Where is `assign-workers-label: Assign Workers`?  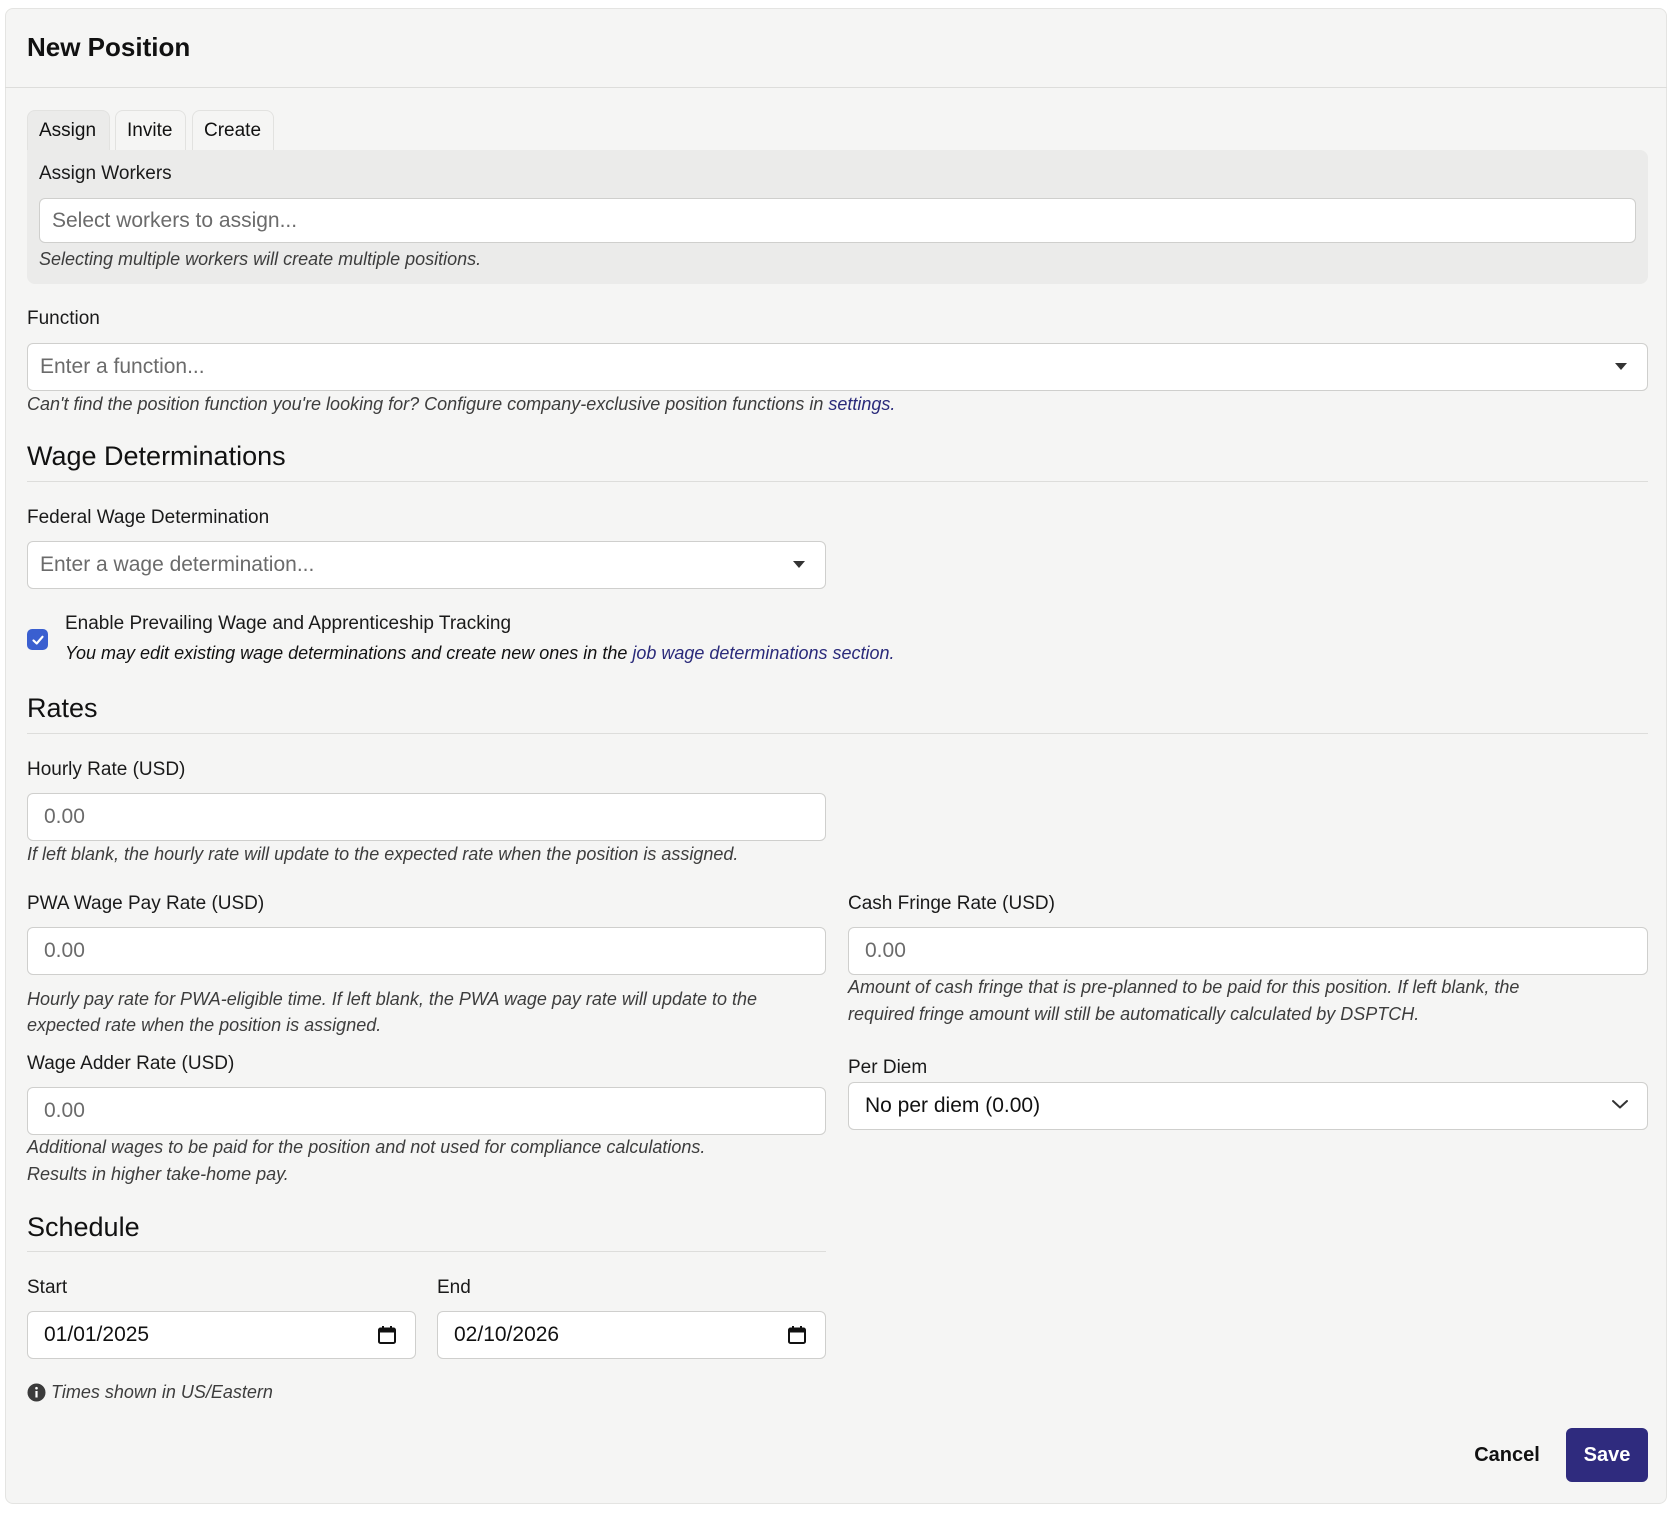
assign-workers-label: Assign Workers is located at coordinates (105, 173).